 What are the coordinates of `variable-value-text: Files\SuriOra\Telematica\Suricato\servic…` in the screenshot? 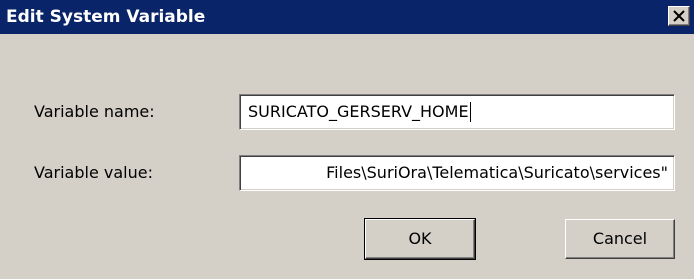 It's located at (497, 172).